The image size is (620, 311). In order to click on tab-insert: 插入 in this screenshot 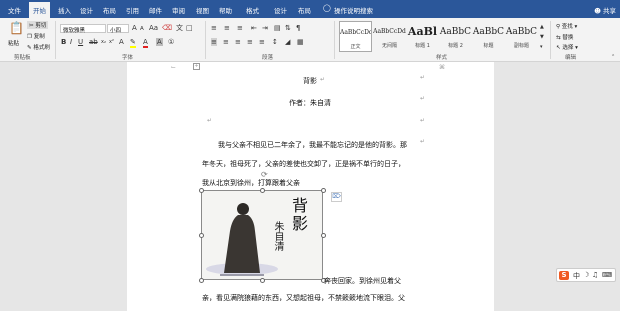, I will do `click(64, 10)`.